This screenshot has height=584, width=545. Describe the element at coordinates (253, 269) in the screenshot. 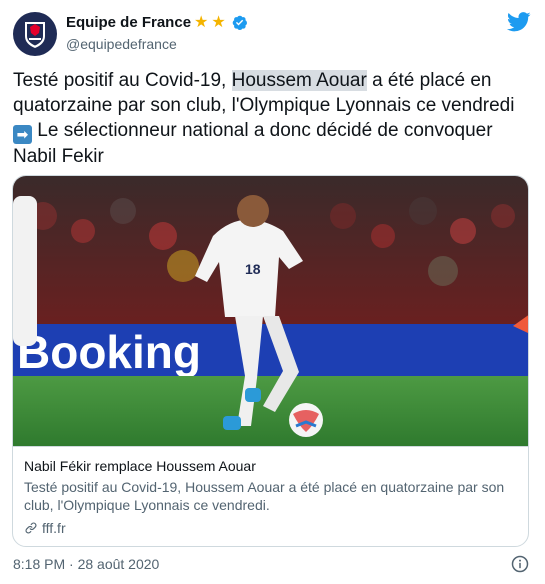

I see `jersey-number: 18` at that location.